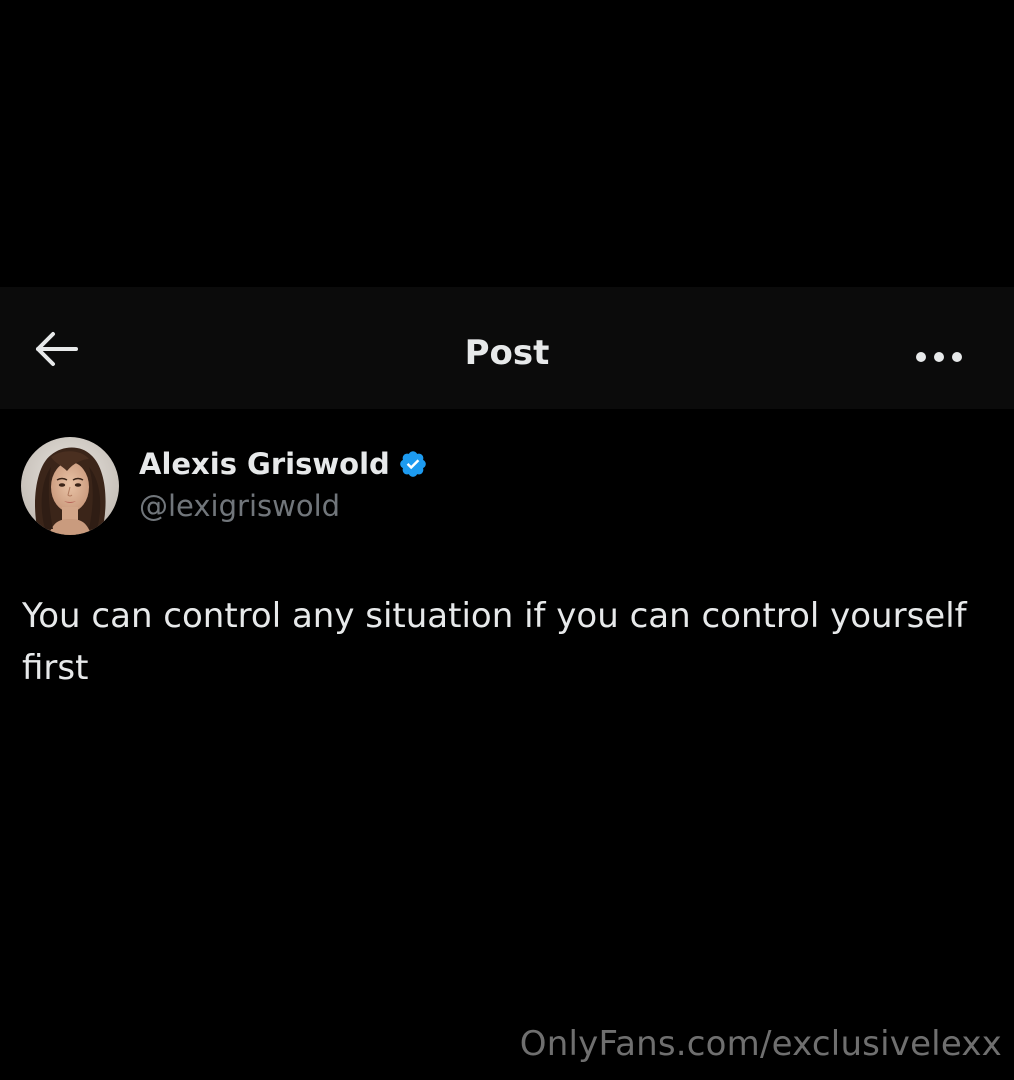  What do you see at coordinates (507, 353) in the screenshot?
I see `page-title: Post` at bounding box center [507, 353].